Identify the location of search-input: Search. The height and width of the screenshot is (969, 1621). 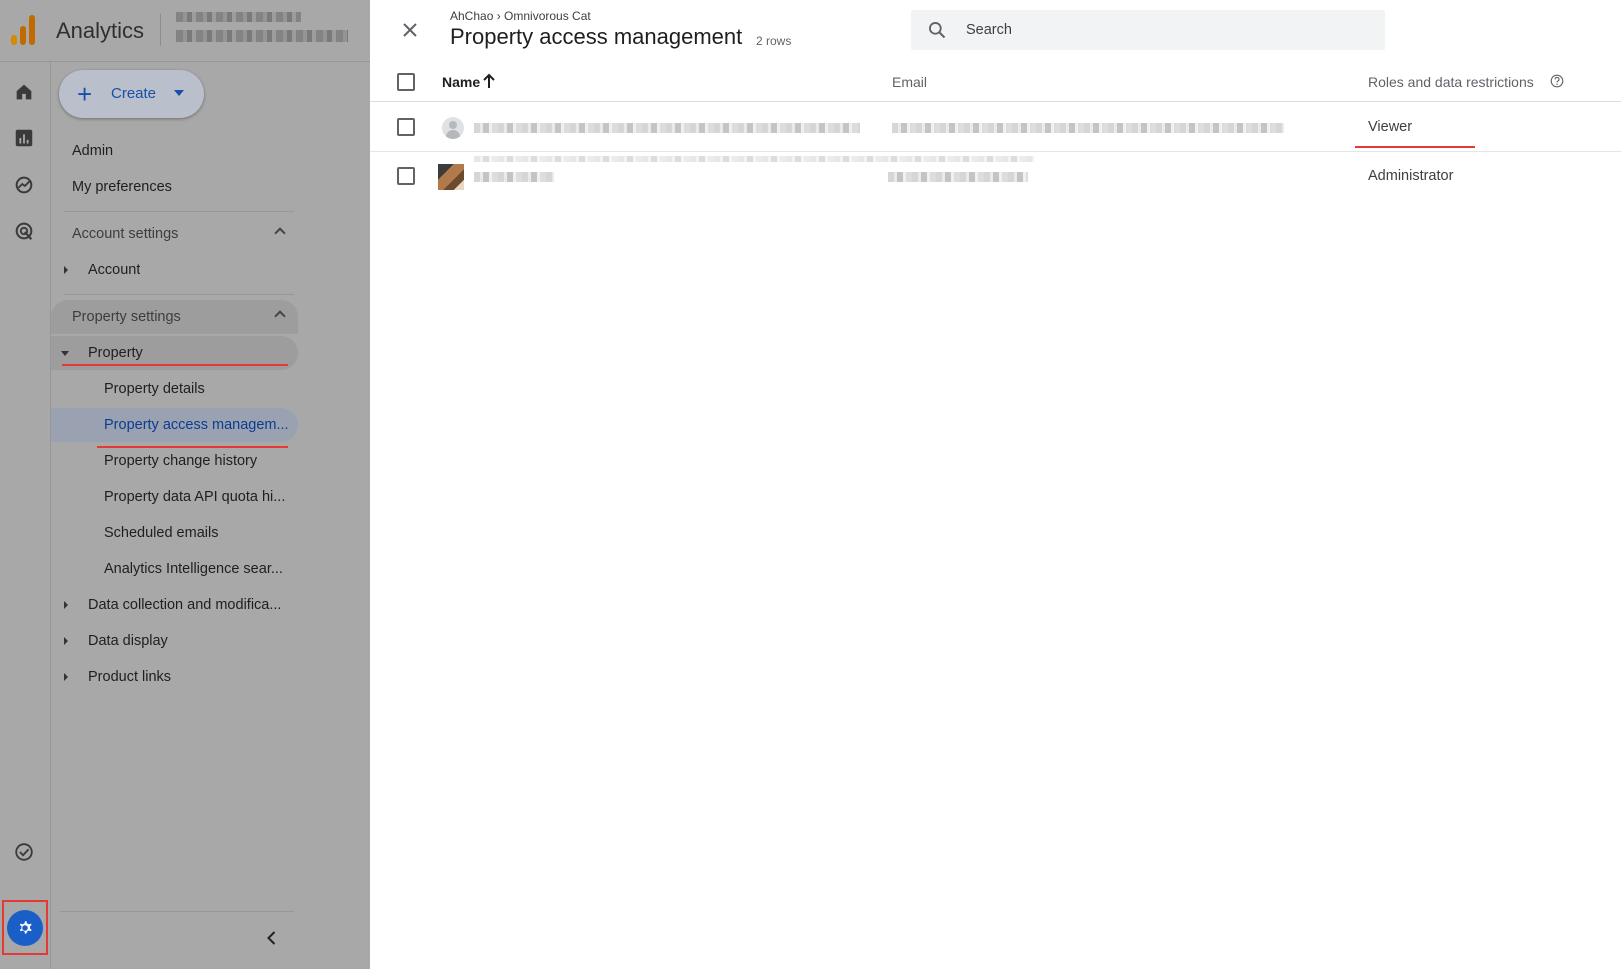
(1148, 30).